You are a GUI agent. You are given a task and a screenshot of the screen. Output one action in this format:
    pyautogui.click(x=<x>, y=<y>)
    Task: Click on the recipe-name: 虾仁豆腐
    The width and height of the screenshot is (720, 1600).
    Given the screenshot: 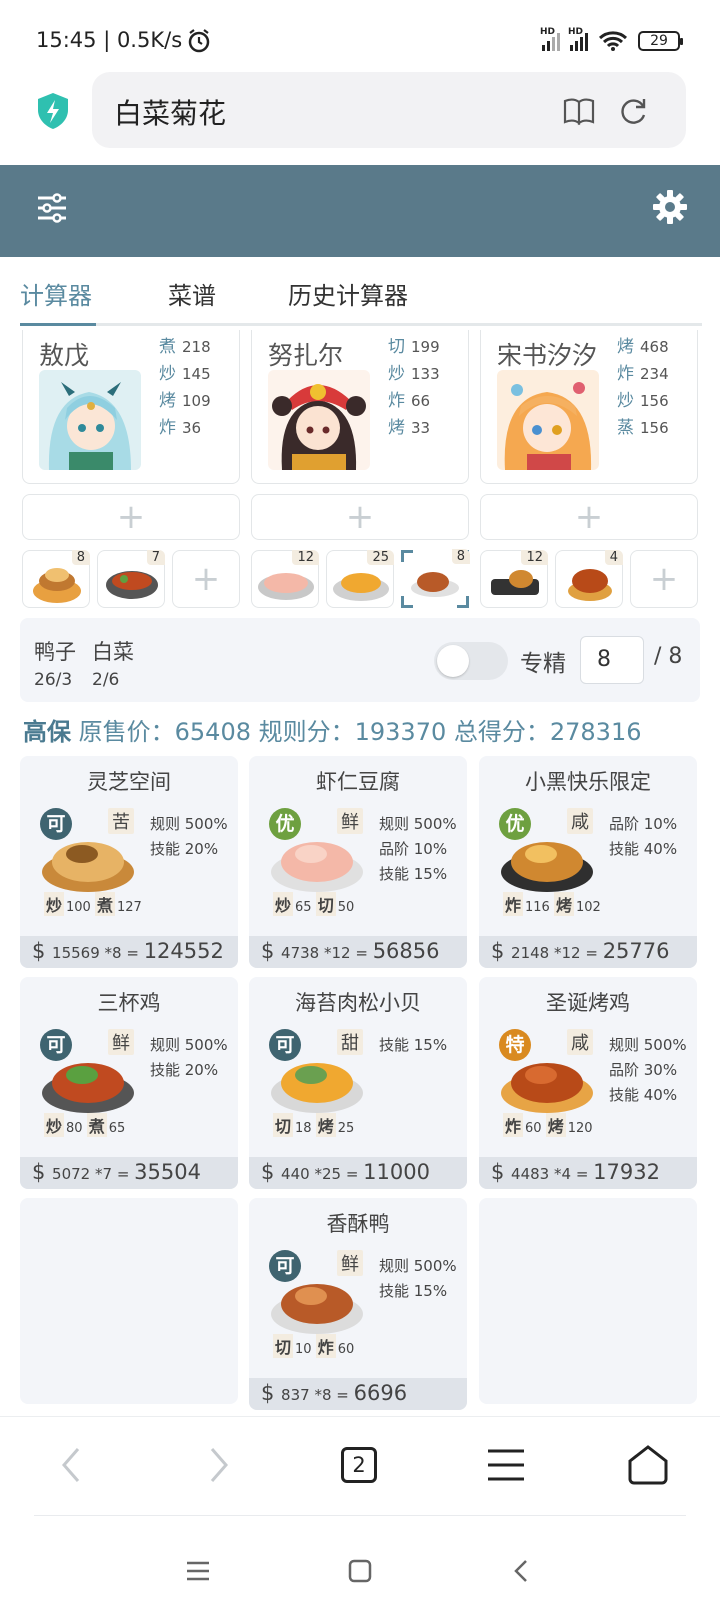 What is the action you would take?
    pyautogui.click(x=358, y=782)
    